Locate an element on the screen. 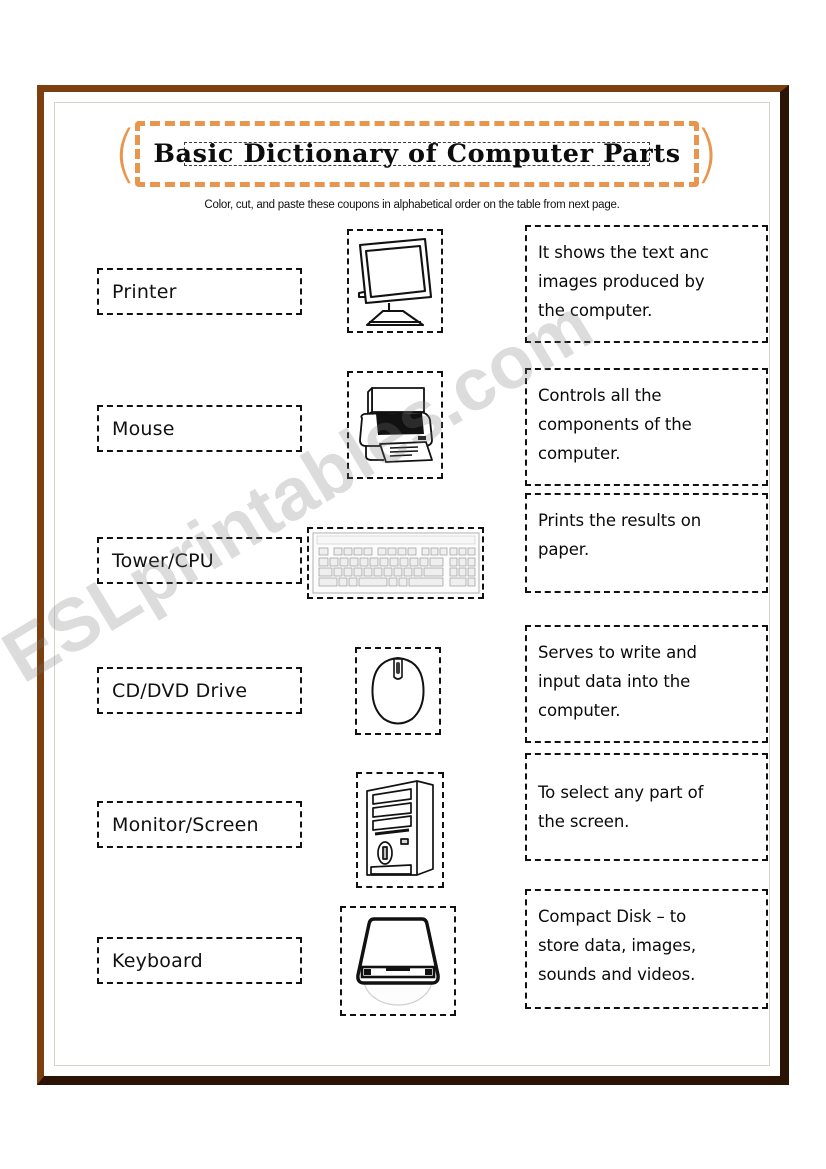 This screenshot has height=1169, width=826. word-coupon: Keyboard is located at coordinates (199, 960).